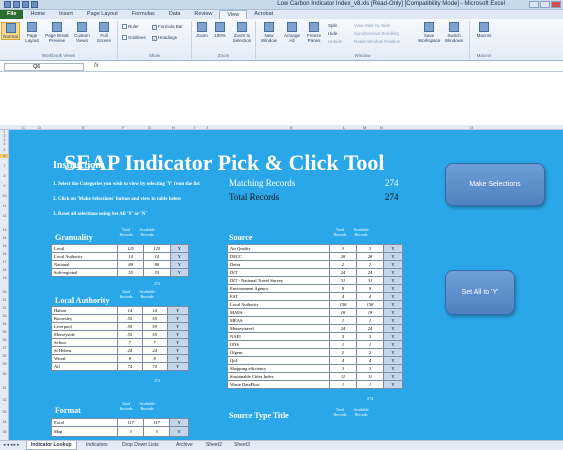 The width and height of the screenshot is (563, 450). I want to click on tab-formulas: Formulas, so click(143, 14).